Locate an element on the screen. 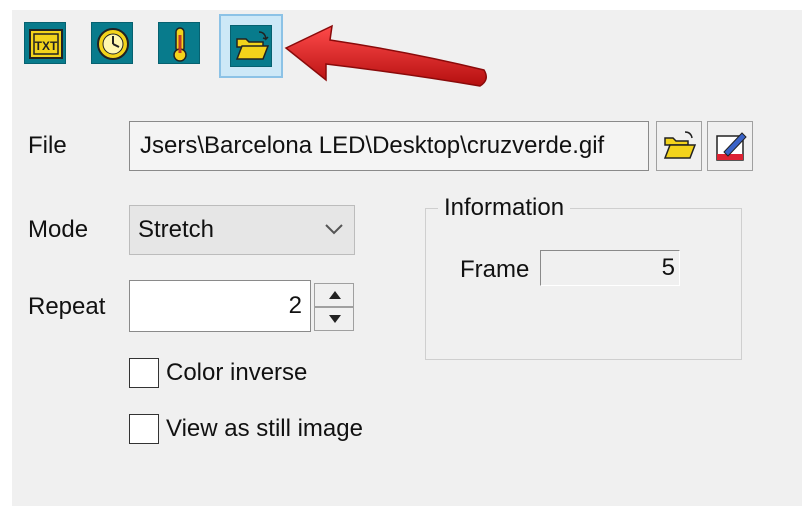 The height and width of the screenshot is (509, 808). repeat-input: 2 is located at coordinates (220, 306).